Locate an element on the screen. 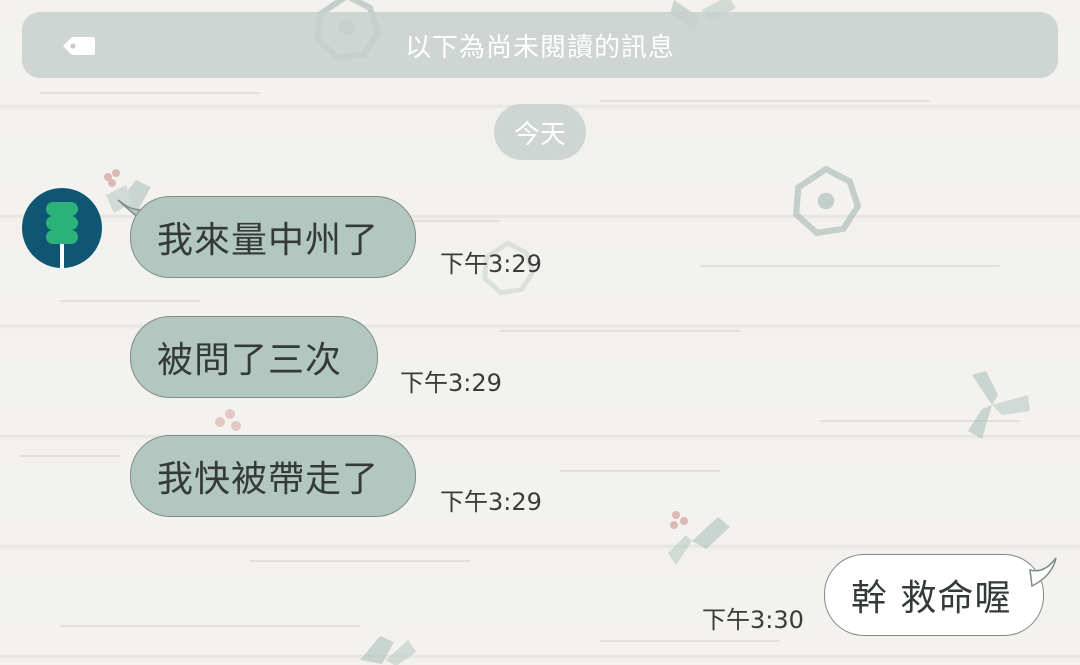 The width and height of the screenshot is (1080, 665). date-divider: 今天 is located at coordinates (540, 132).